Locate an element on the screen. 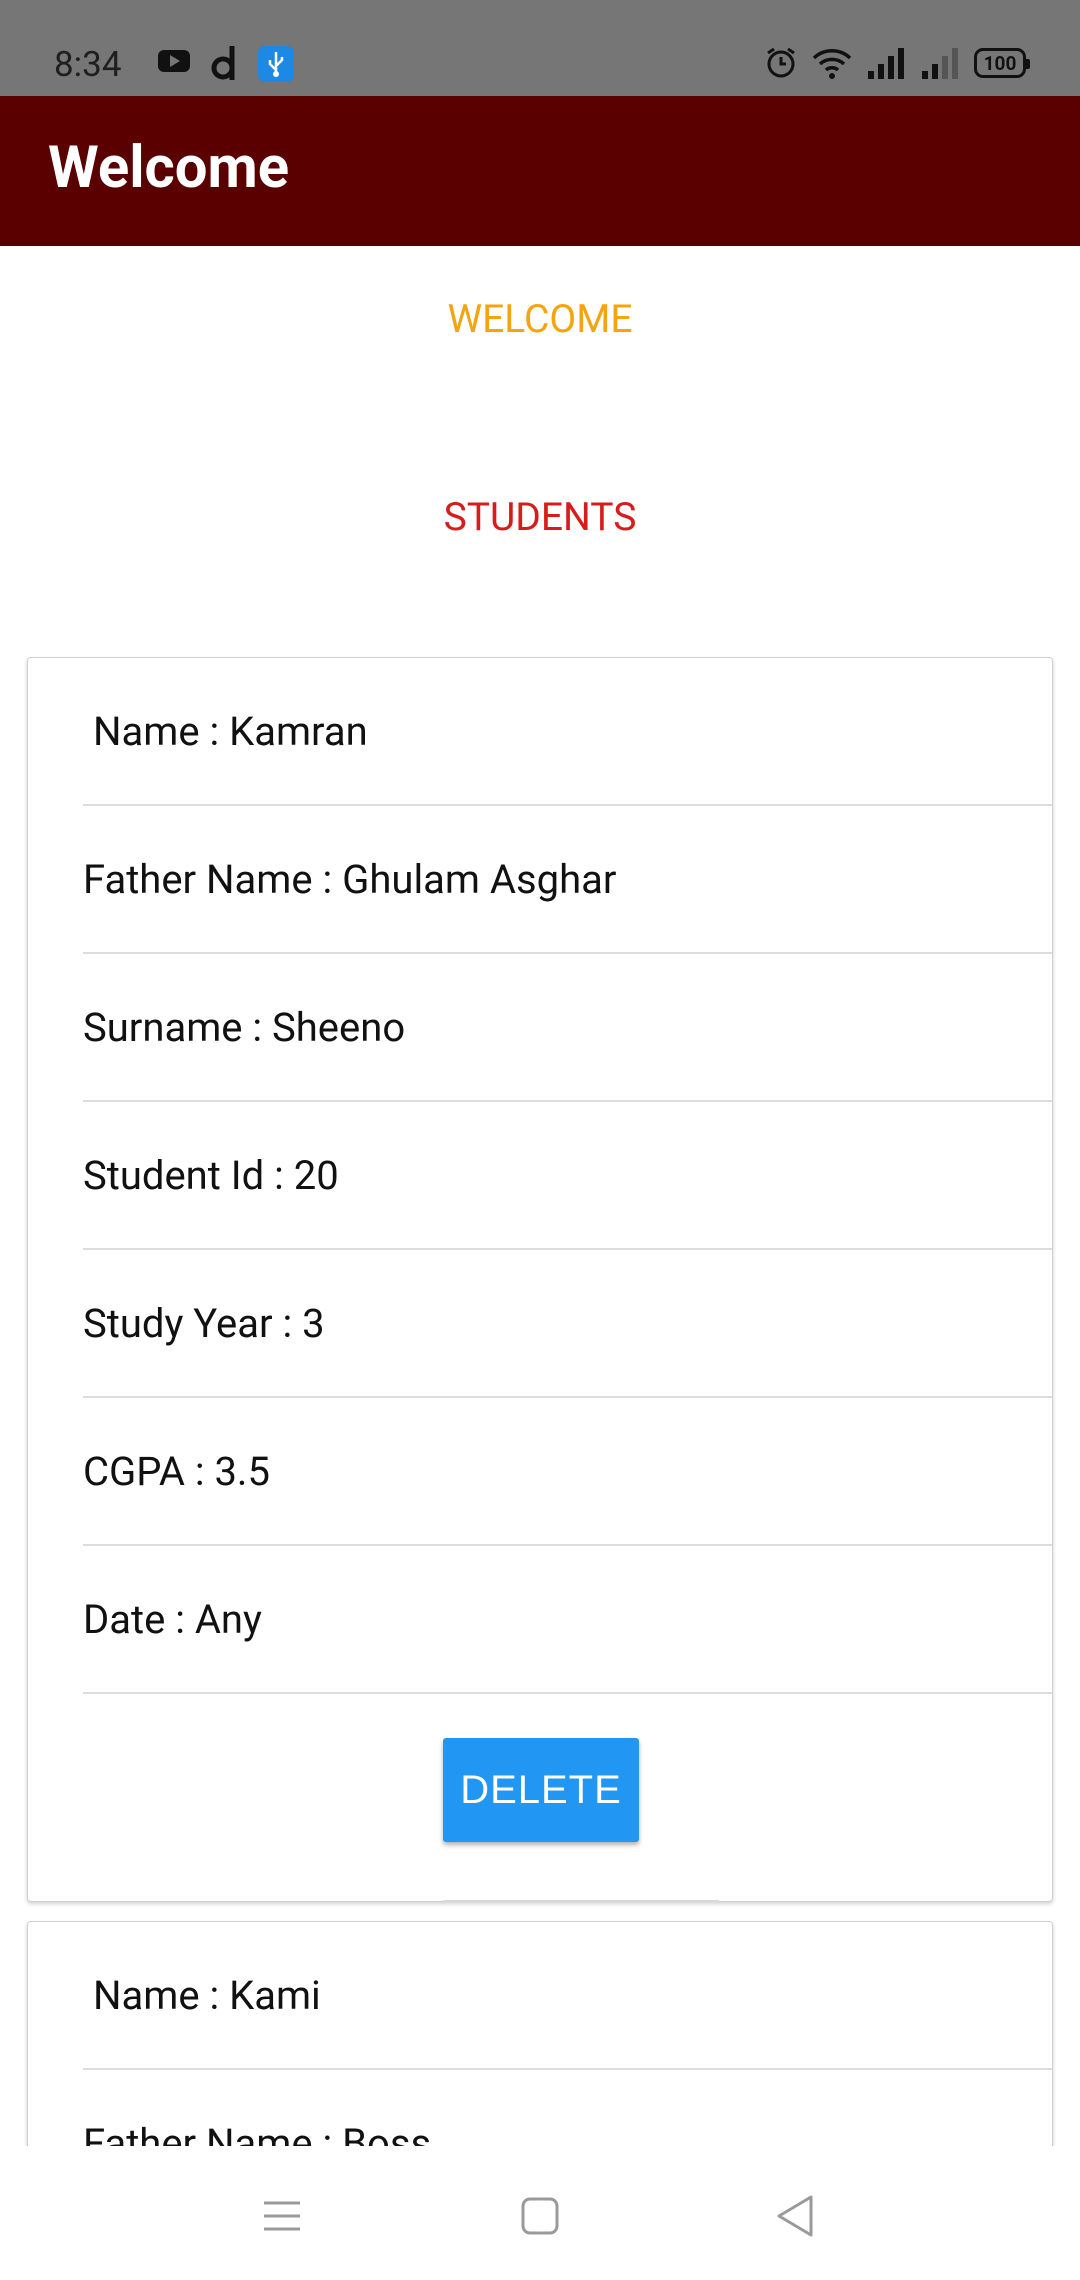 This screenshot has width=1080, height=2280. menu-icon is located at coordinates (282, 2216).